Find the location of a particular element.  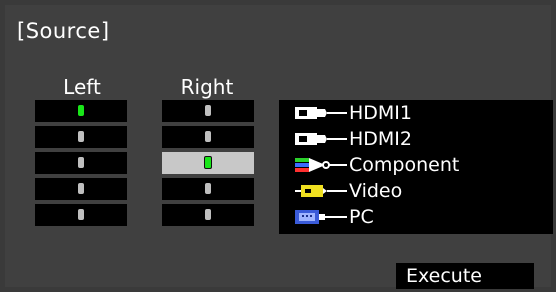

source-label: HDMI1 is located at coordinates (381, 113).